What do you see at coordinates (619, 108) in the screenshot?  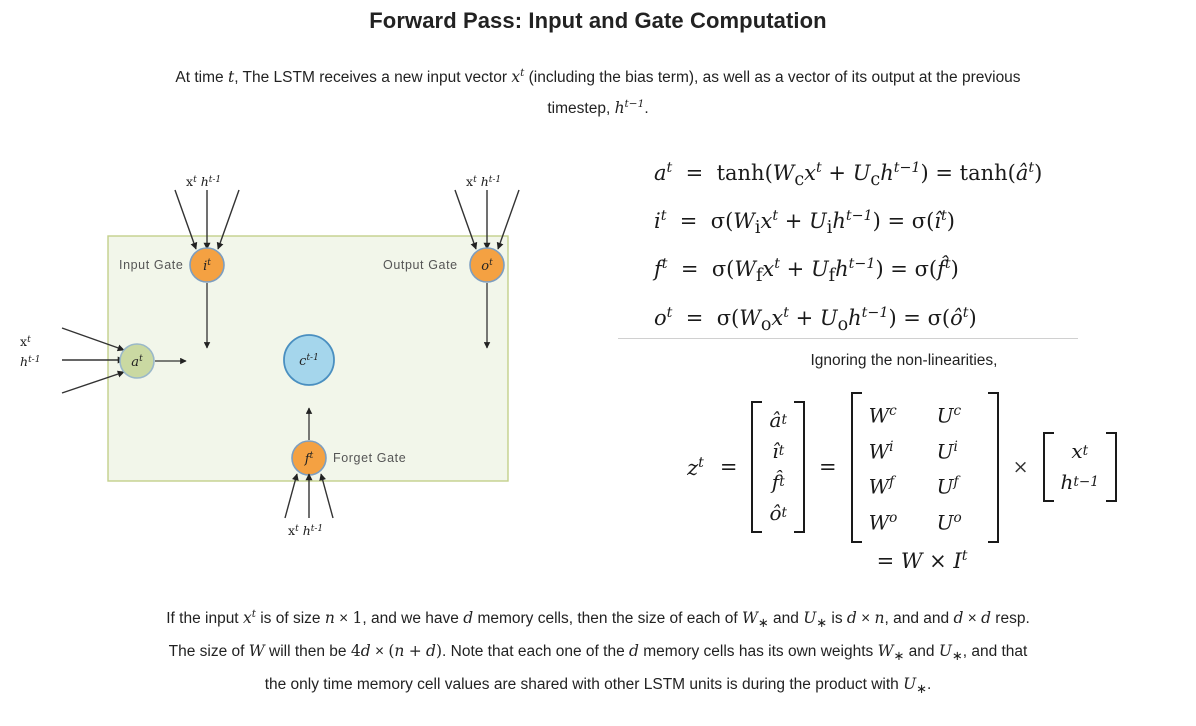 I see `intro-var-h: h` at bounding box center [619, 108].